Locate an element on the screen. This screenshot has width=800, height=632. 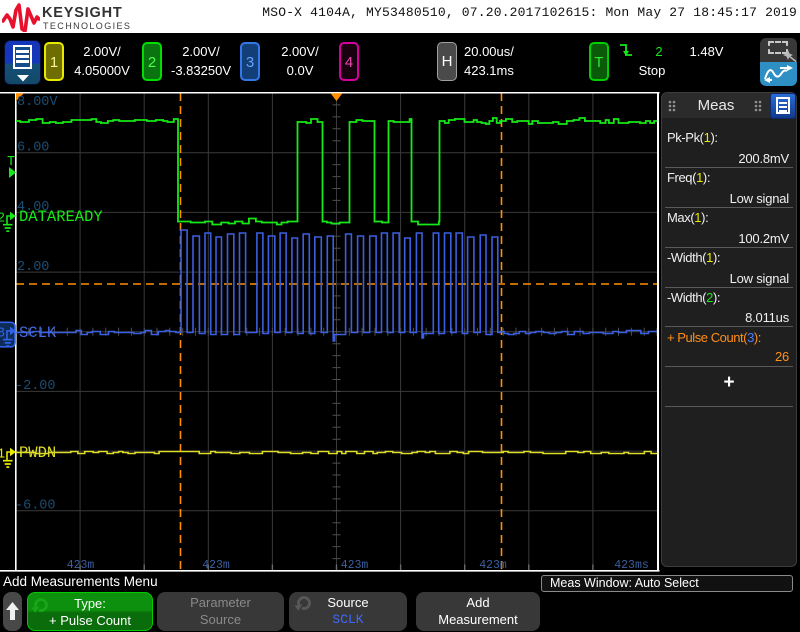
svg-text: PWDN is located at coordinates (37, 453).